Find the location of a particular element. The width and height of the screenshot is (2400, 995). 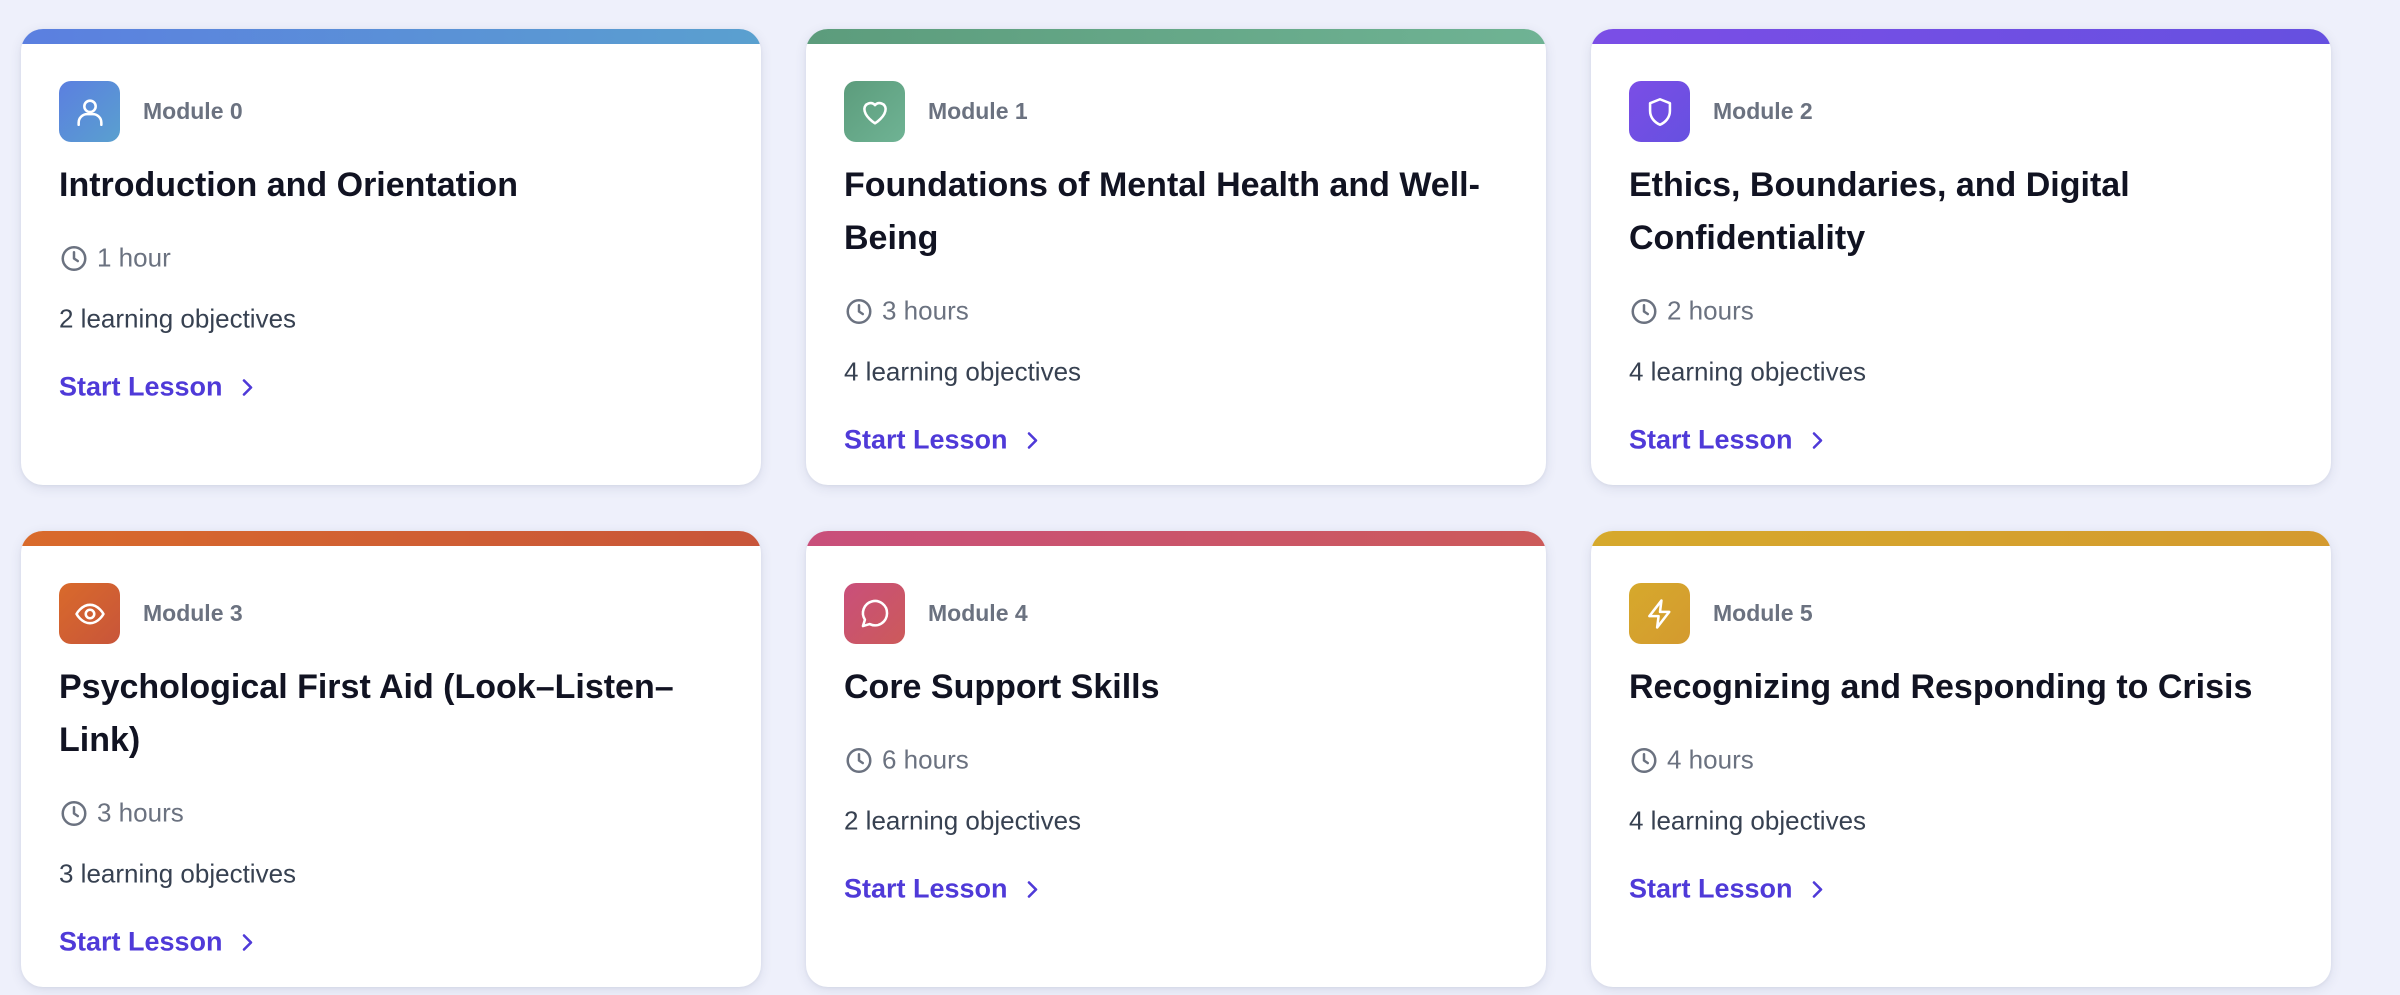

module-label: Module 1 is located at coordinates (978, 111).